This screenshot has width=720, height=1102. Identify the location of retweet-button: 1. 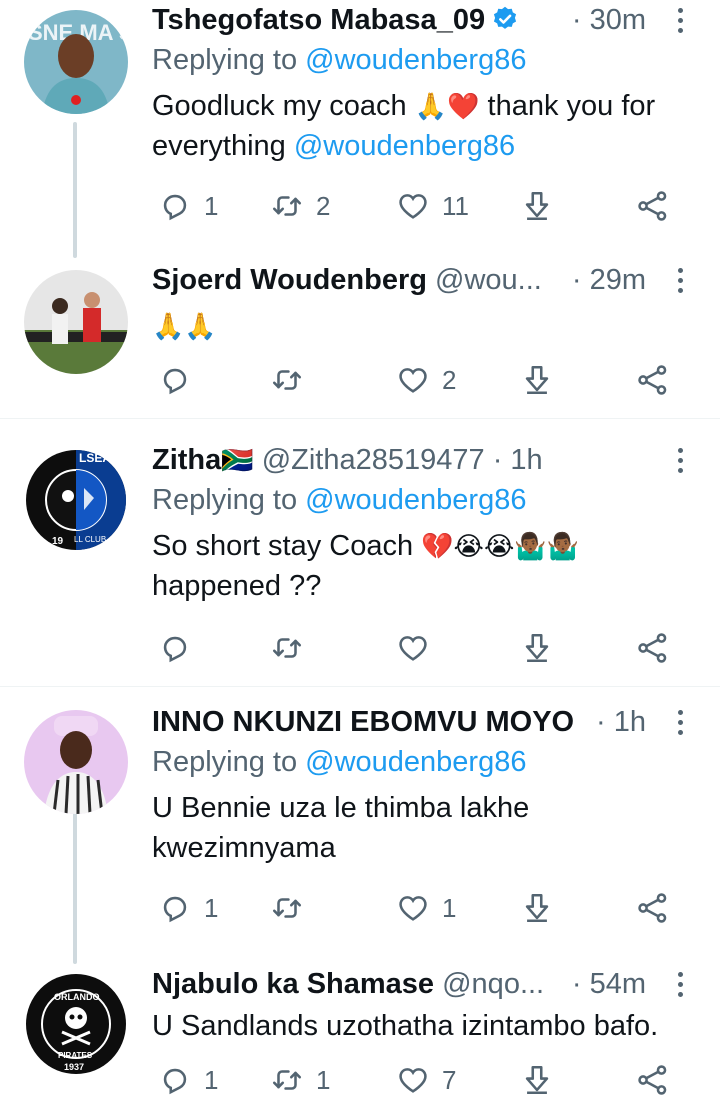
(300, 1080).